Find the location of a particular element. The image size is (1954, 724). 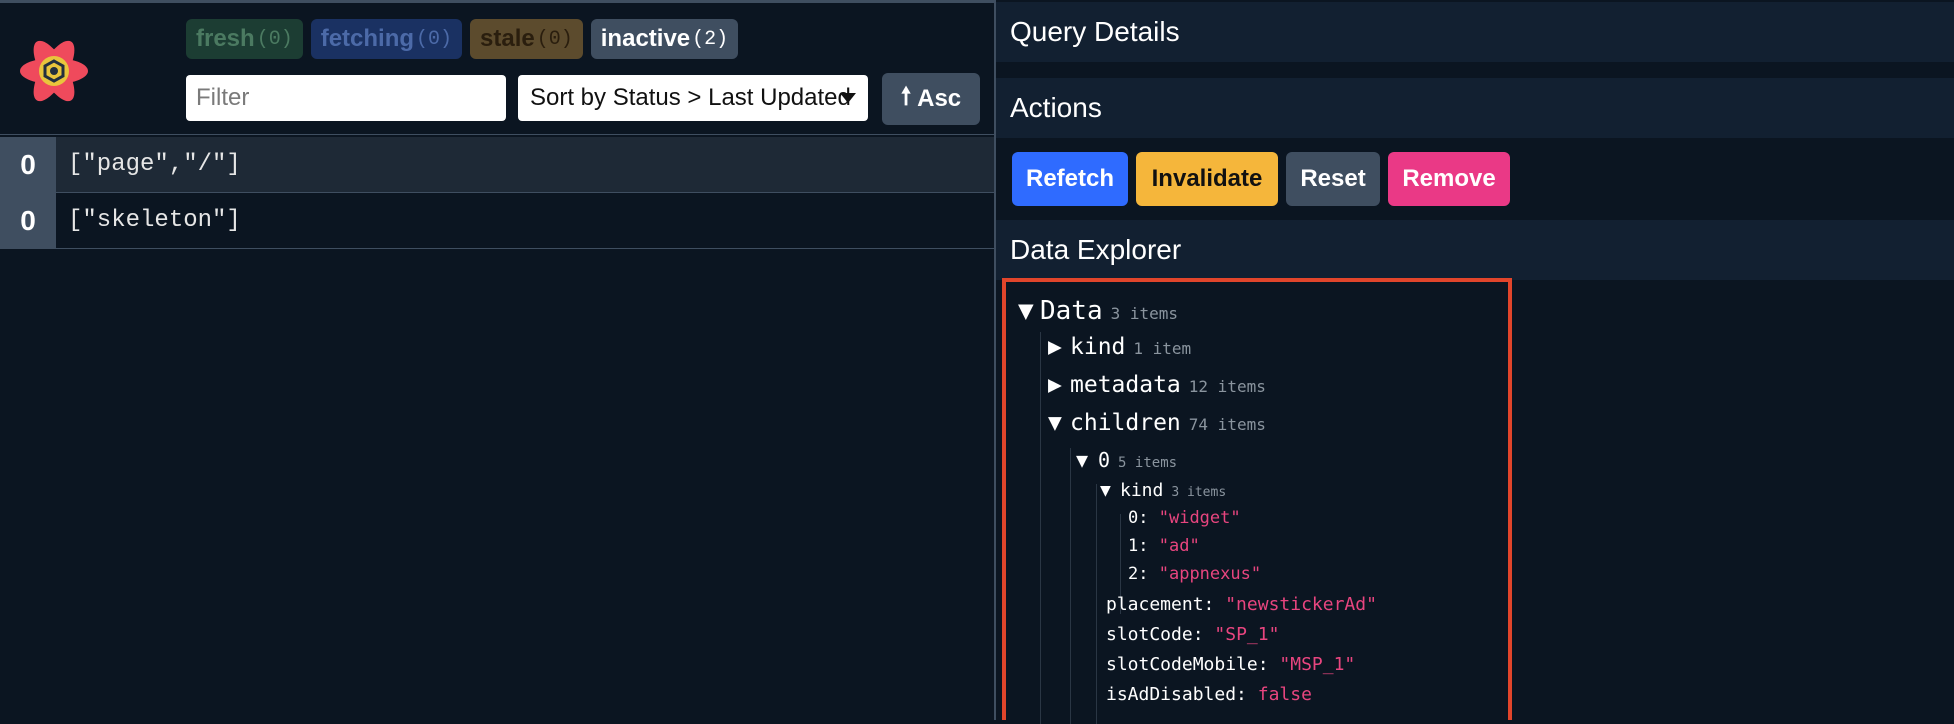

sort-select: Sort by Status > Last Updated is located at coordinates (693, 98).